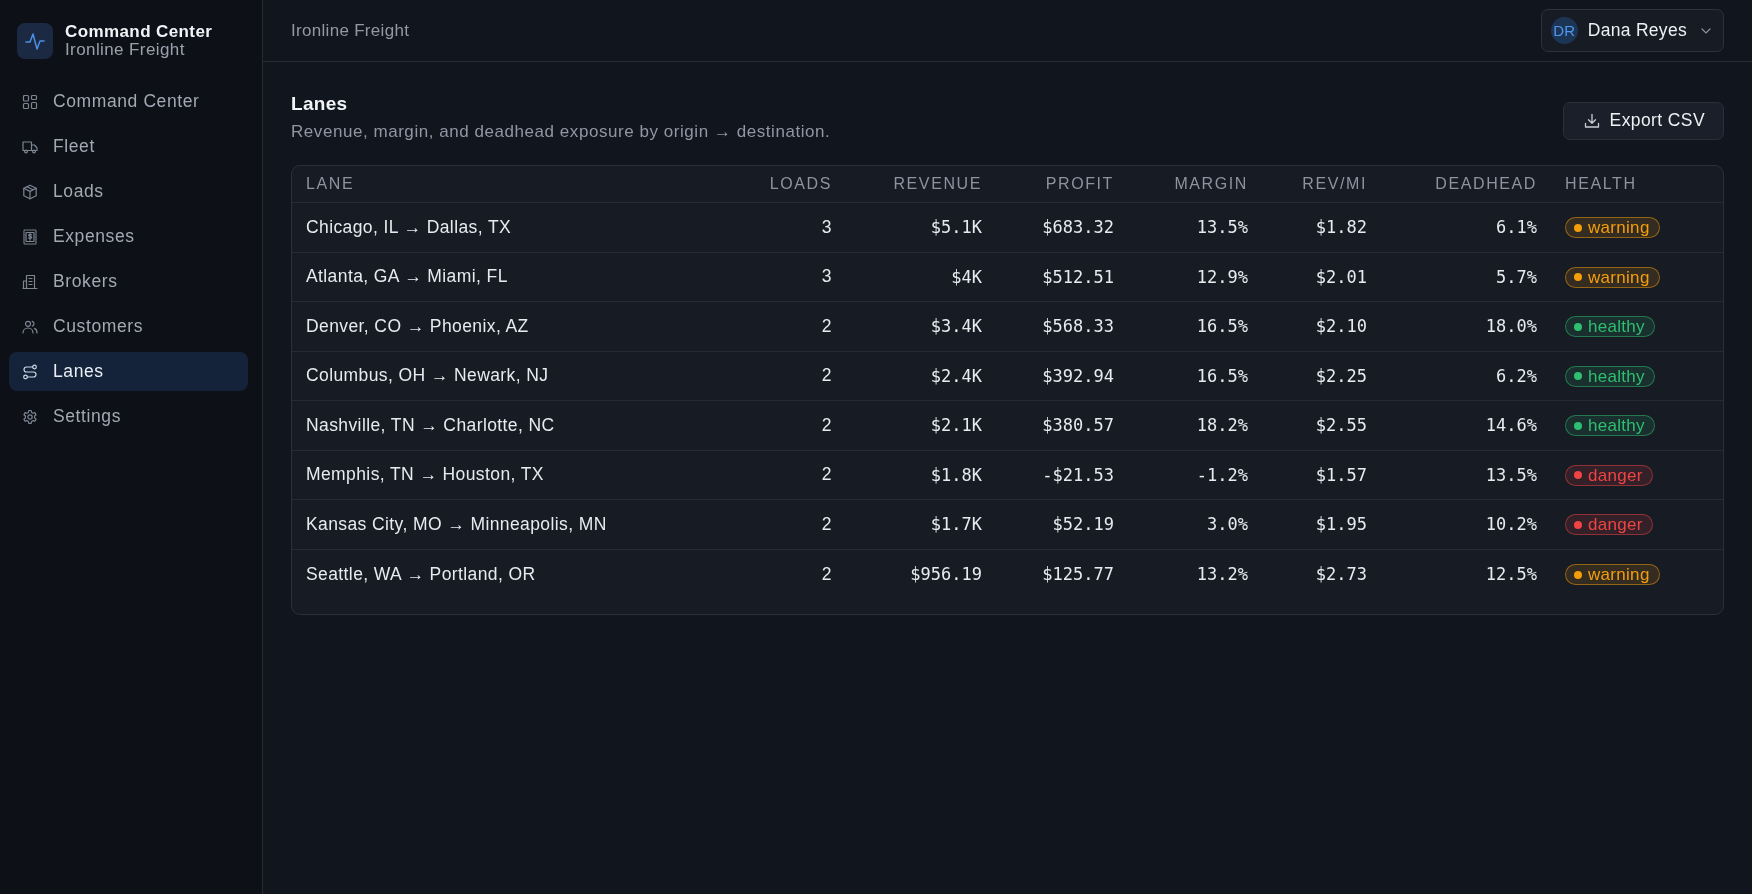 This screenshot has height=894, width=1752. Describe the element at coordinates (139, 32) in the screenshot. I see `brand-title: Command Center` at that location.